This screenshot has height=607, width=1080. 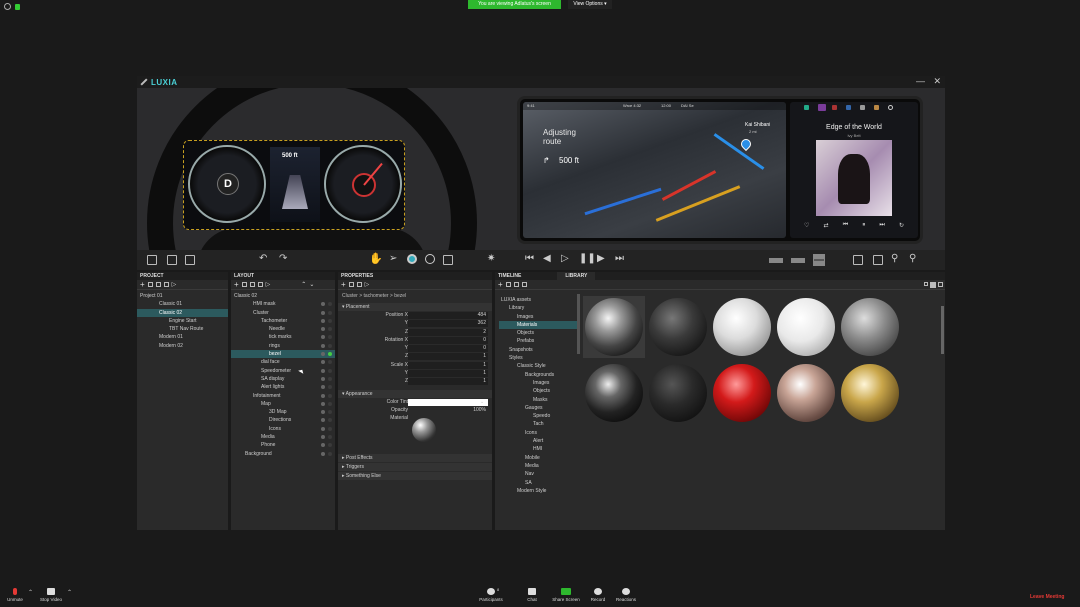 What do you see at coordinates (539, 358) in the screenshot?
I see `lib-tree-item: Styles` at bounding box center [539, 358].